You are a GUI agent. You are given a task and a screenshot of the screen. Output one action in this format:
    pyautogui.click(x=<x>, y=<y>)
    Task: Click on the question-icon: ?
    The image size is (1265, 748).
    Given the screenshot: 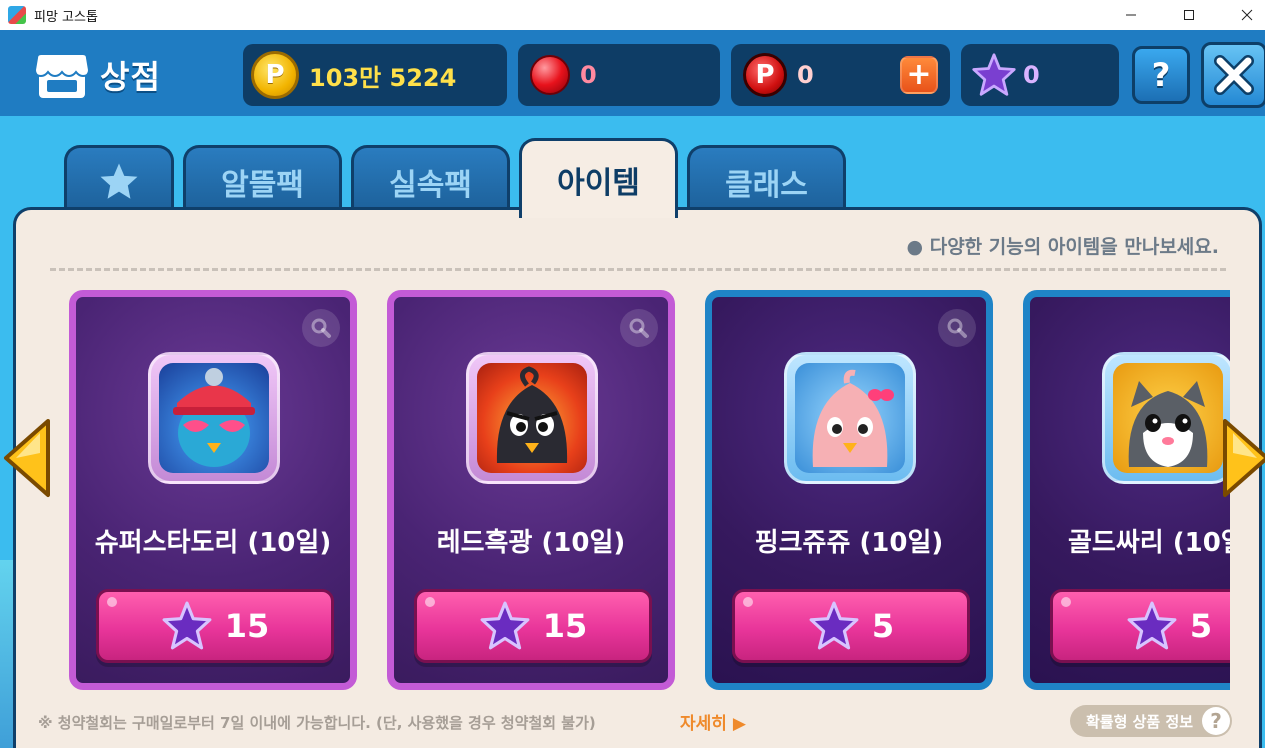 What is the action you would take?
    pyautogui.click(x=1216, y=721)
    